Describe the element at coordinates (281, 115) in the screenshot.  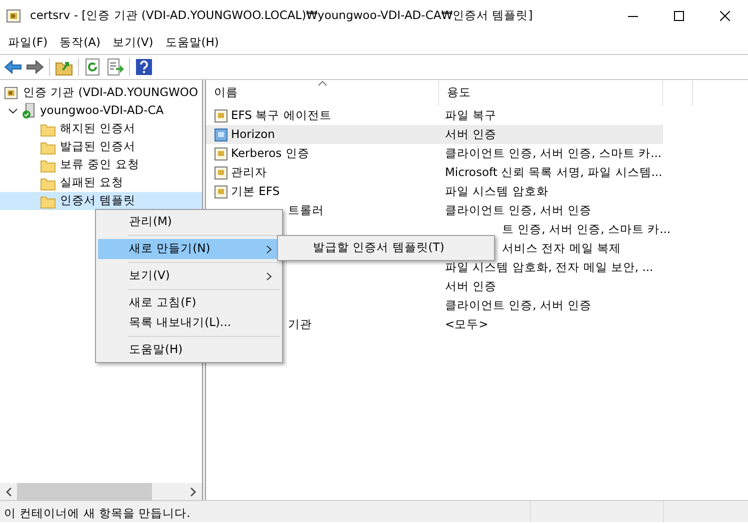
I see `template-name: EFS 복구 에이전트` at that location.